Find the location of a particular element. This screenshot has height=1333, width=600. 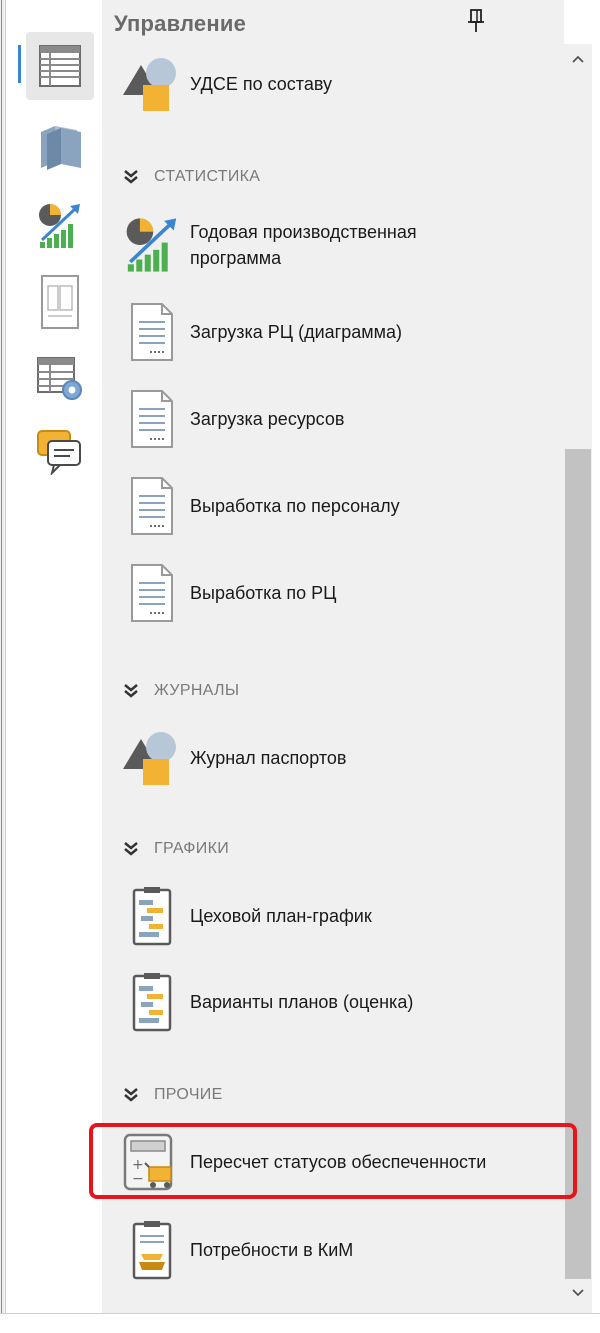

table-list-icon is located at coordinates (60, 66).